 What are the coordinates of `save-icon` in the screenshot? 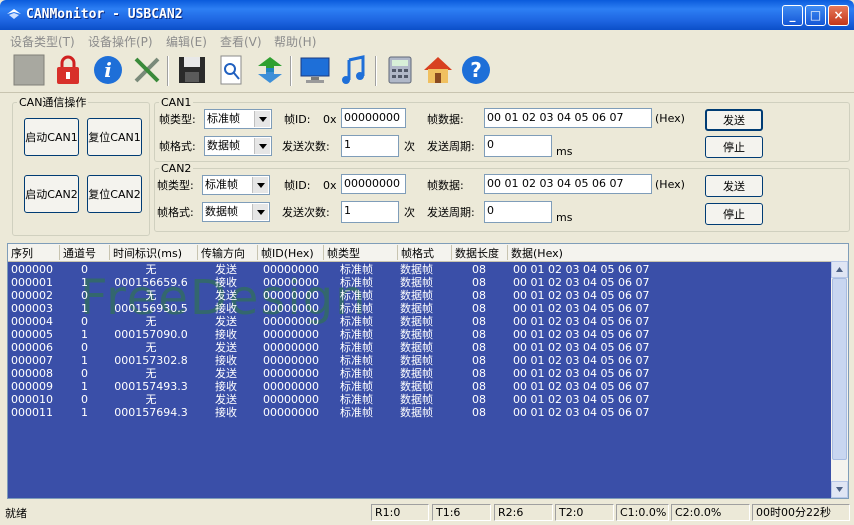 It's located at (192, 70).